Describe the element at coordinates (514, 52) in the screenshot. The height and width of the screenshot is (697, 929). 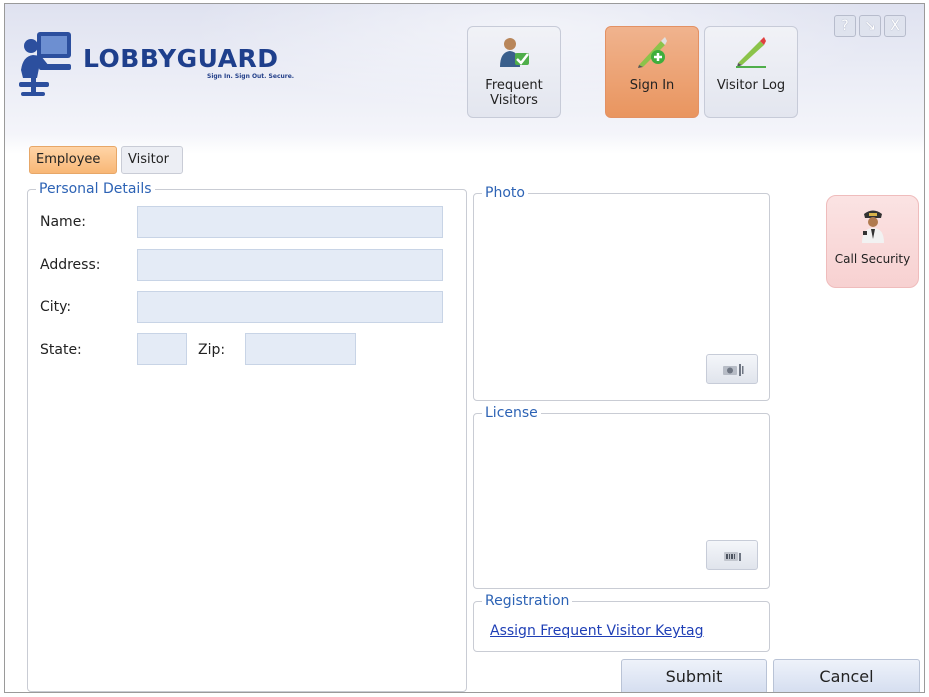
I see `frequent-visitor-icon` at that location.